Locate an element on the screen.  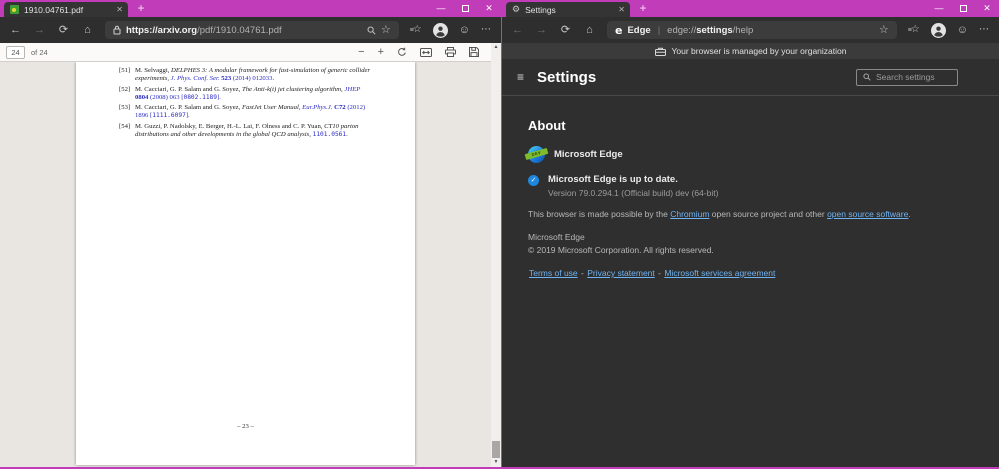
inline-link: (2014) 012033 is located at coordinates (252, 78).